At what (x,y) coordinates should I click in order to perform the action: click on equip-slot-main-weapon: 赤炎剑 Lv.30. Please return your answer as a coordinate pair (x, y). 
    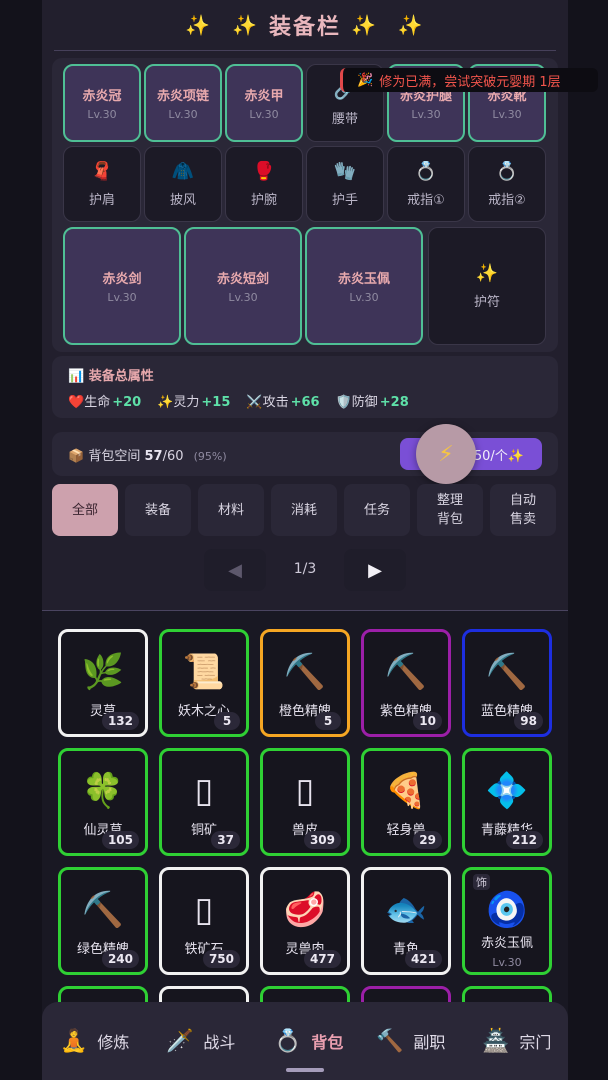
    Looking at the image, I should click on (122, 286).